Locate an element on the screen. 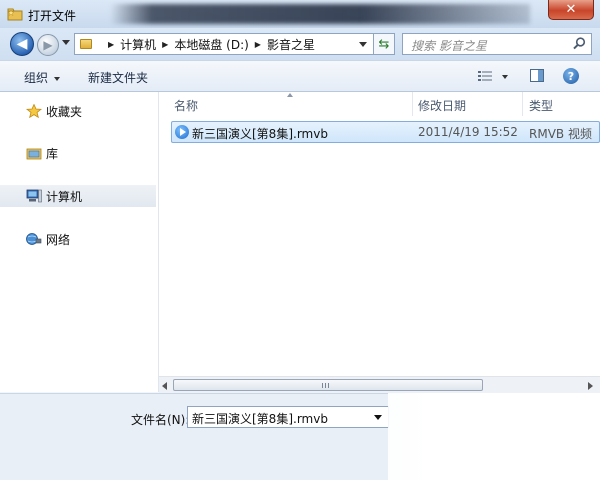 Image resolution: width=600 pixels, height=480 pixels. table-row: 新三国演义[第8集].rmvb 2011/4/19 15:52 RMVB 视频 is located at coordinates (385, 132).